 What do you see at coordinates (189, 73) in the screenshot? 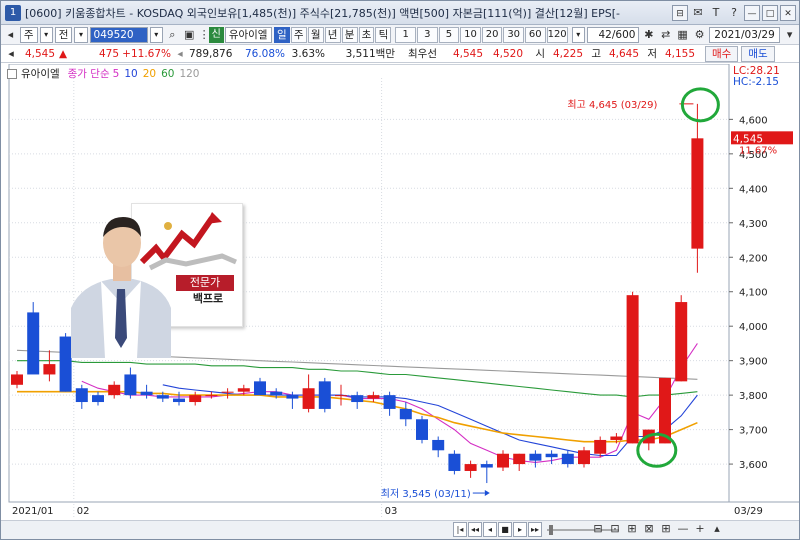
I see `legend-ma120: 120` at bounding box center [189, 73].